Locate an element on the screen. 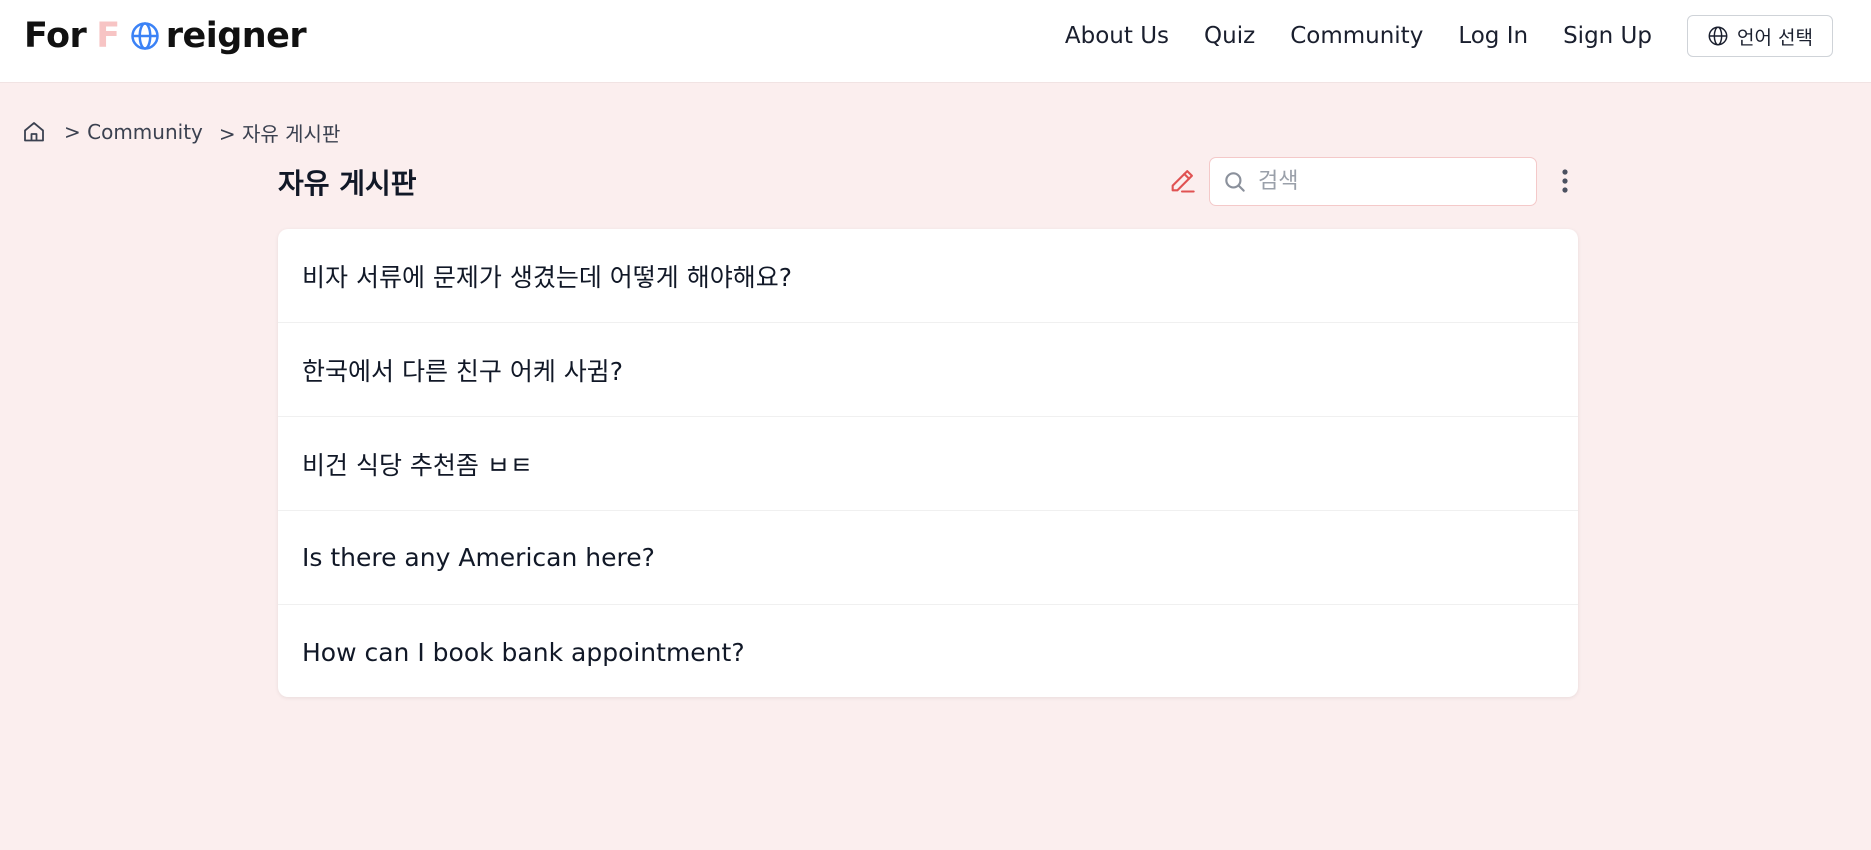 This screenshot has height=850, width=1871. post-item: 비건 식당 추천좀 ㅂㅌ is located at coordinates (928, 464).